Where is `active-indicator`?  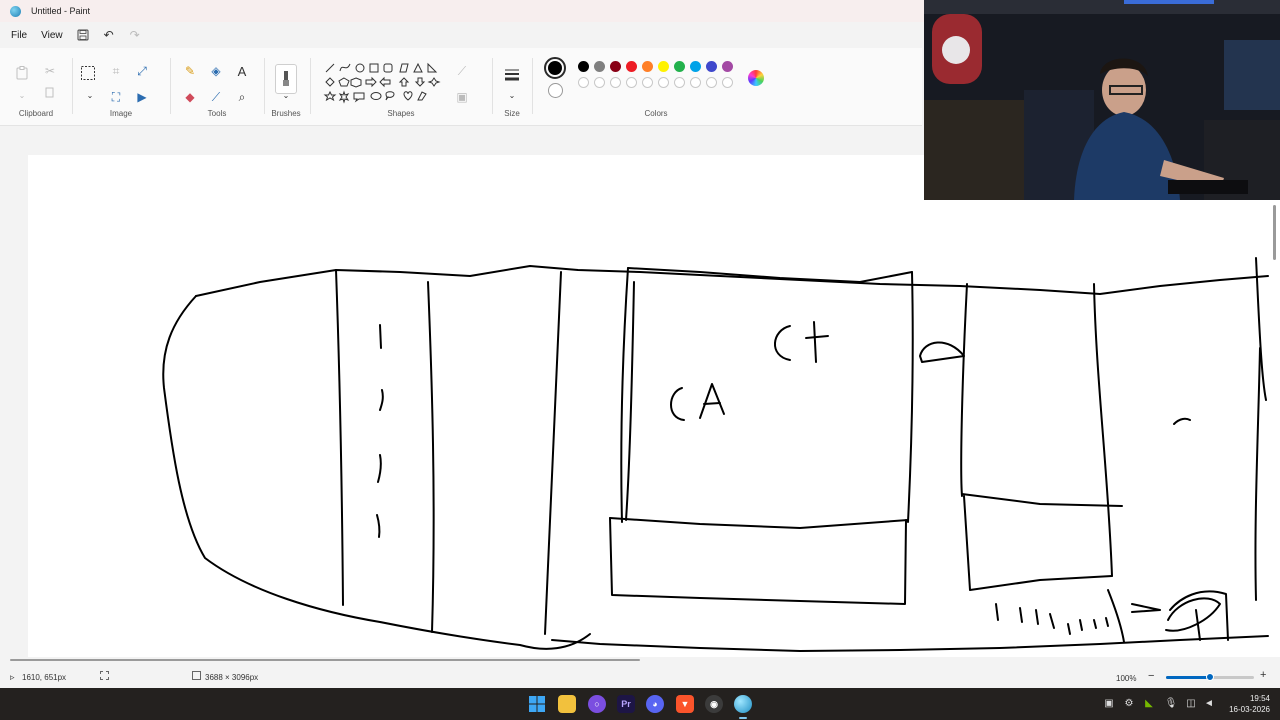 active-indicator is located at coordinates (743, 718).